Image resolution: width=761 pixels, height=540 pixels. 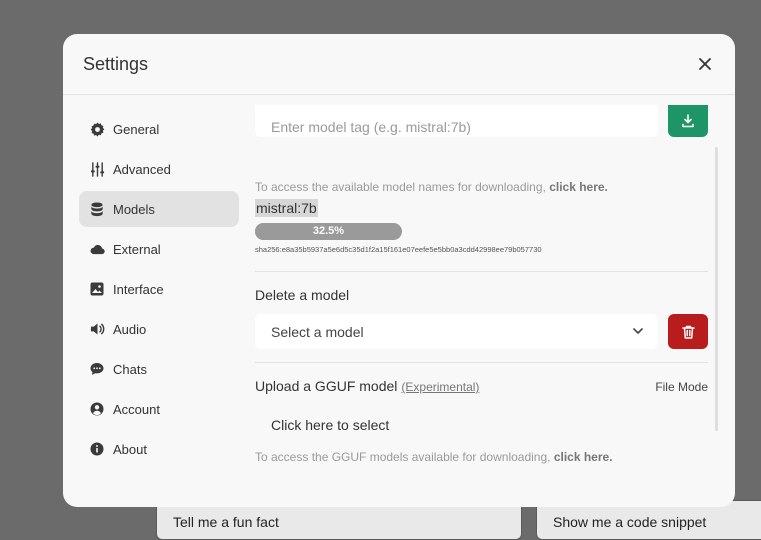 What do you see at coordinates (97, 129) in the screenshot?
I see `gear-icon` at bounding box center [97, 129].